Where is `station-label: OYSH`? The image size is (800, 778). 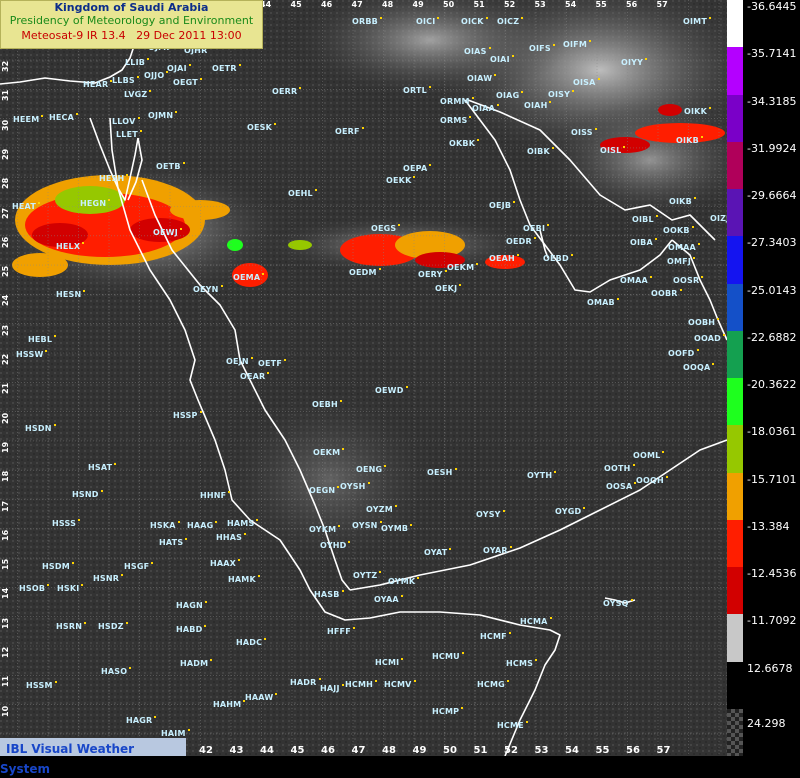 station-label: OYSH is located at coordinates (355, 486).